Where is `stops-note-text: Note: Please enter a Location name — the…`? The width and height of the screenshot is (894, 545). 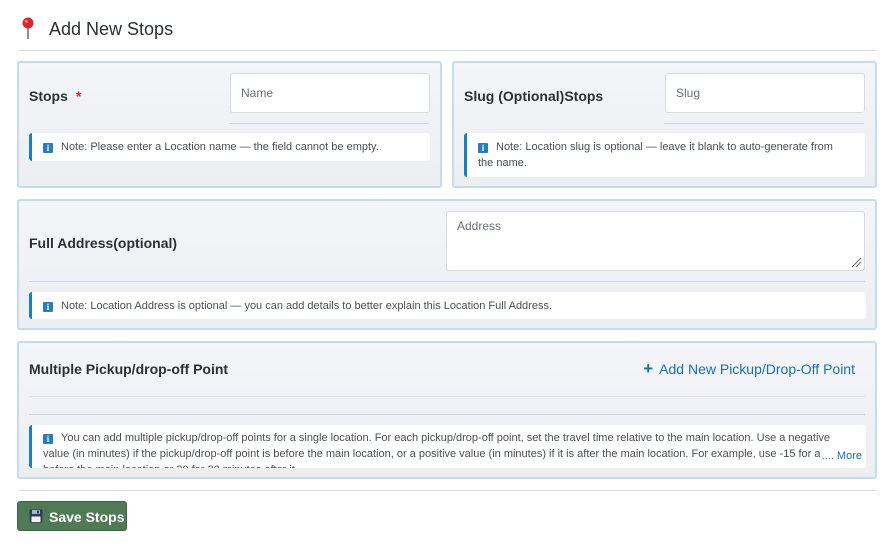 stops-note-text: Note: Please enter a Location name — the… is located at coordinates (220, 147).